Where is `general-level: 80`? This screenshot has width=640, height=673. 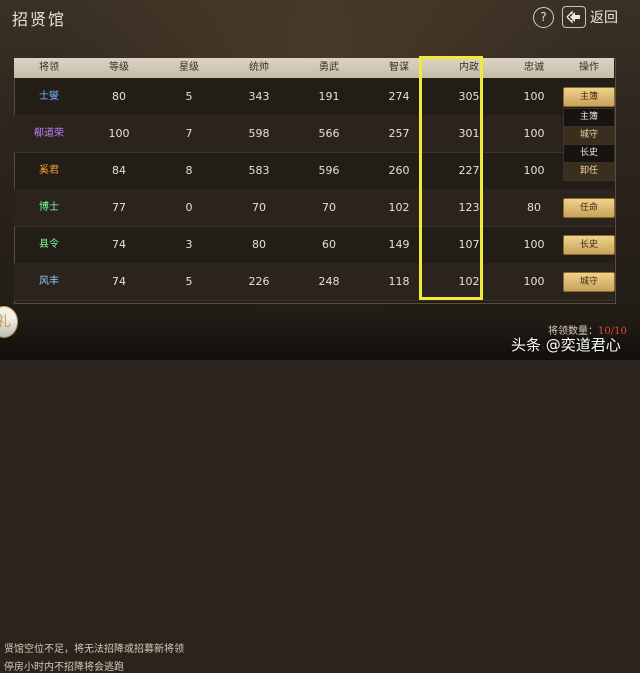
general-level: 80 is located at coordinates (119, 96).